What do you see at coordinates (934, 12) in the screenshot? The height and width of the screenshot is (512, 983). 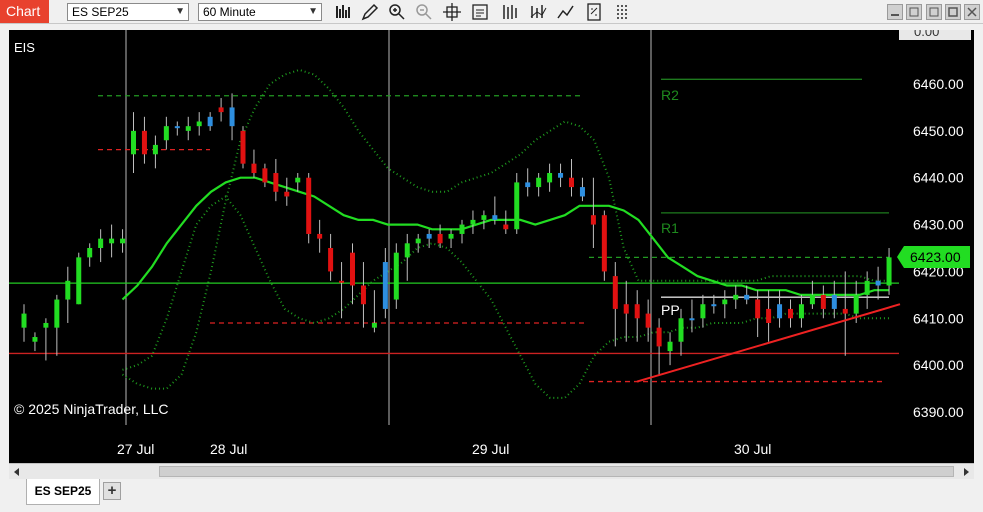 I see `pin-button` at bounding box center [934, 12].